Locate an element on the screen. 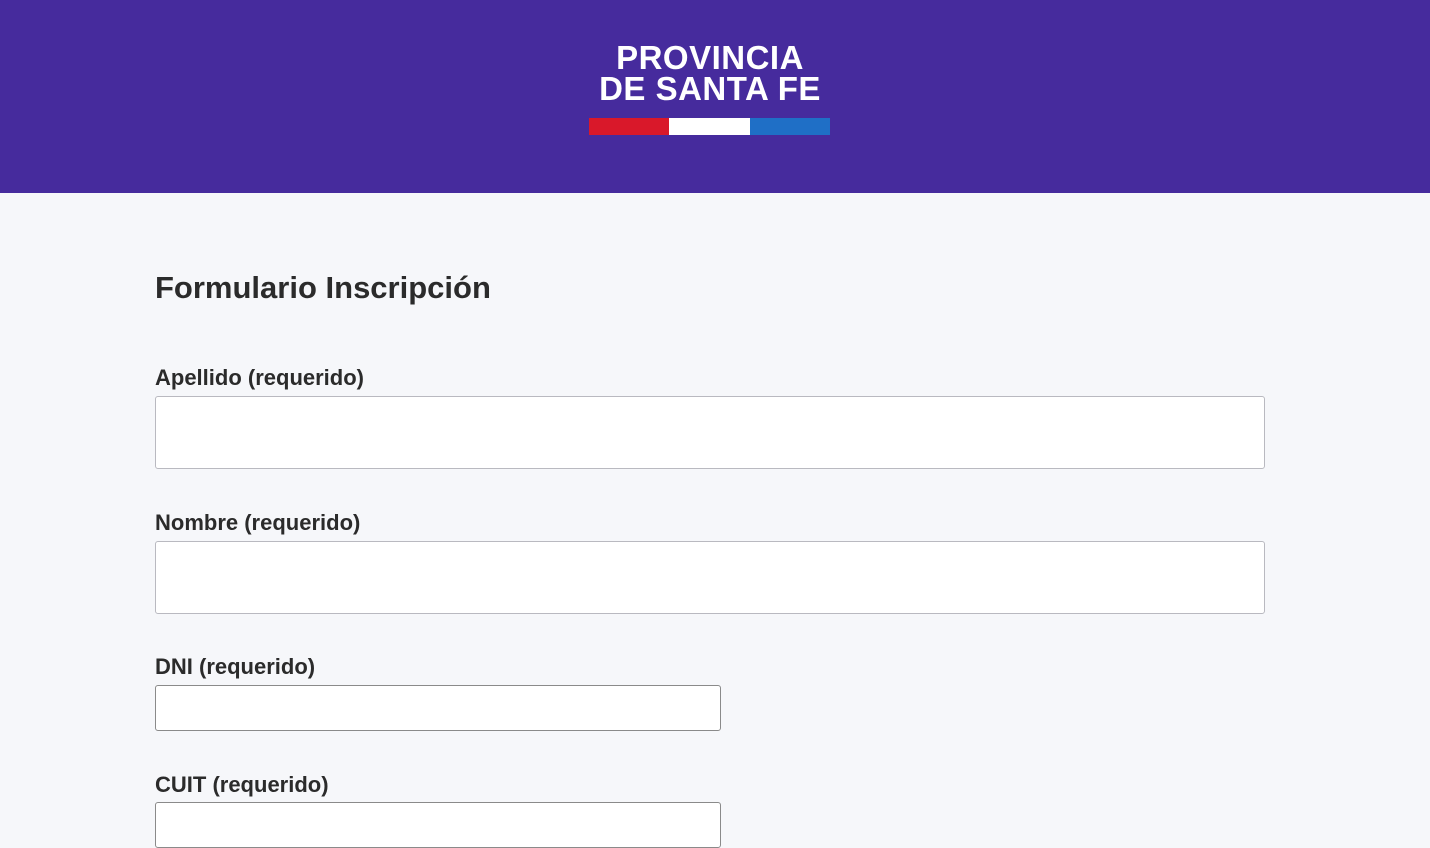 Image resolution: width=1430 pixels, height=848 pixels. flag-blue-band is located at coordinates (789, 126).